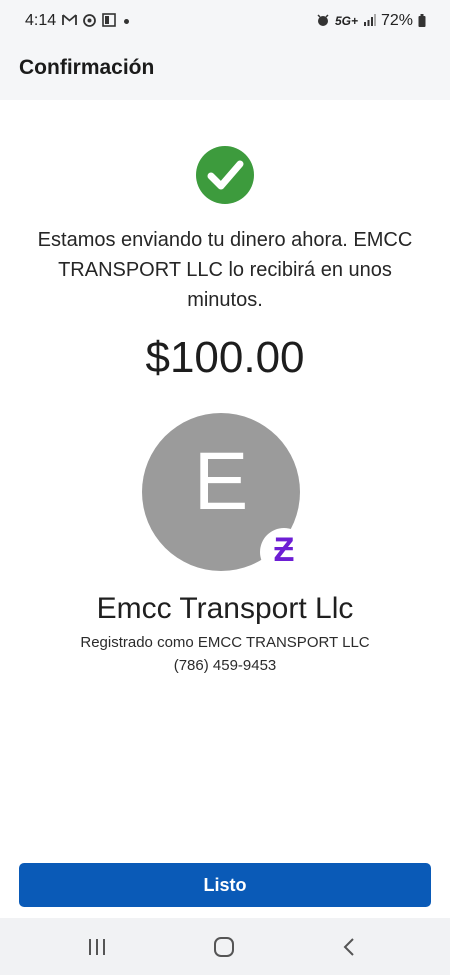  Describe the element at coordinates (97, 946) in the screenshot. I see `recent-apps-icon` at that location.